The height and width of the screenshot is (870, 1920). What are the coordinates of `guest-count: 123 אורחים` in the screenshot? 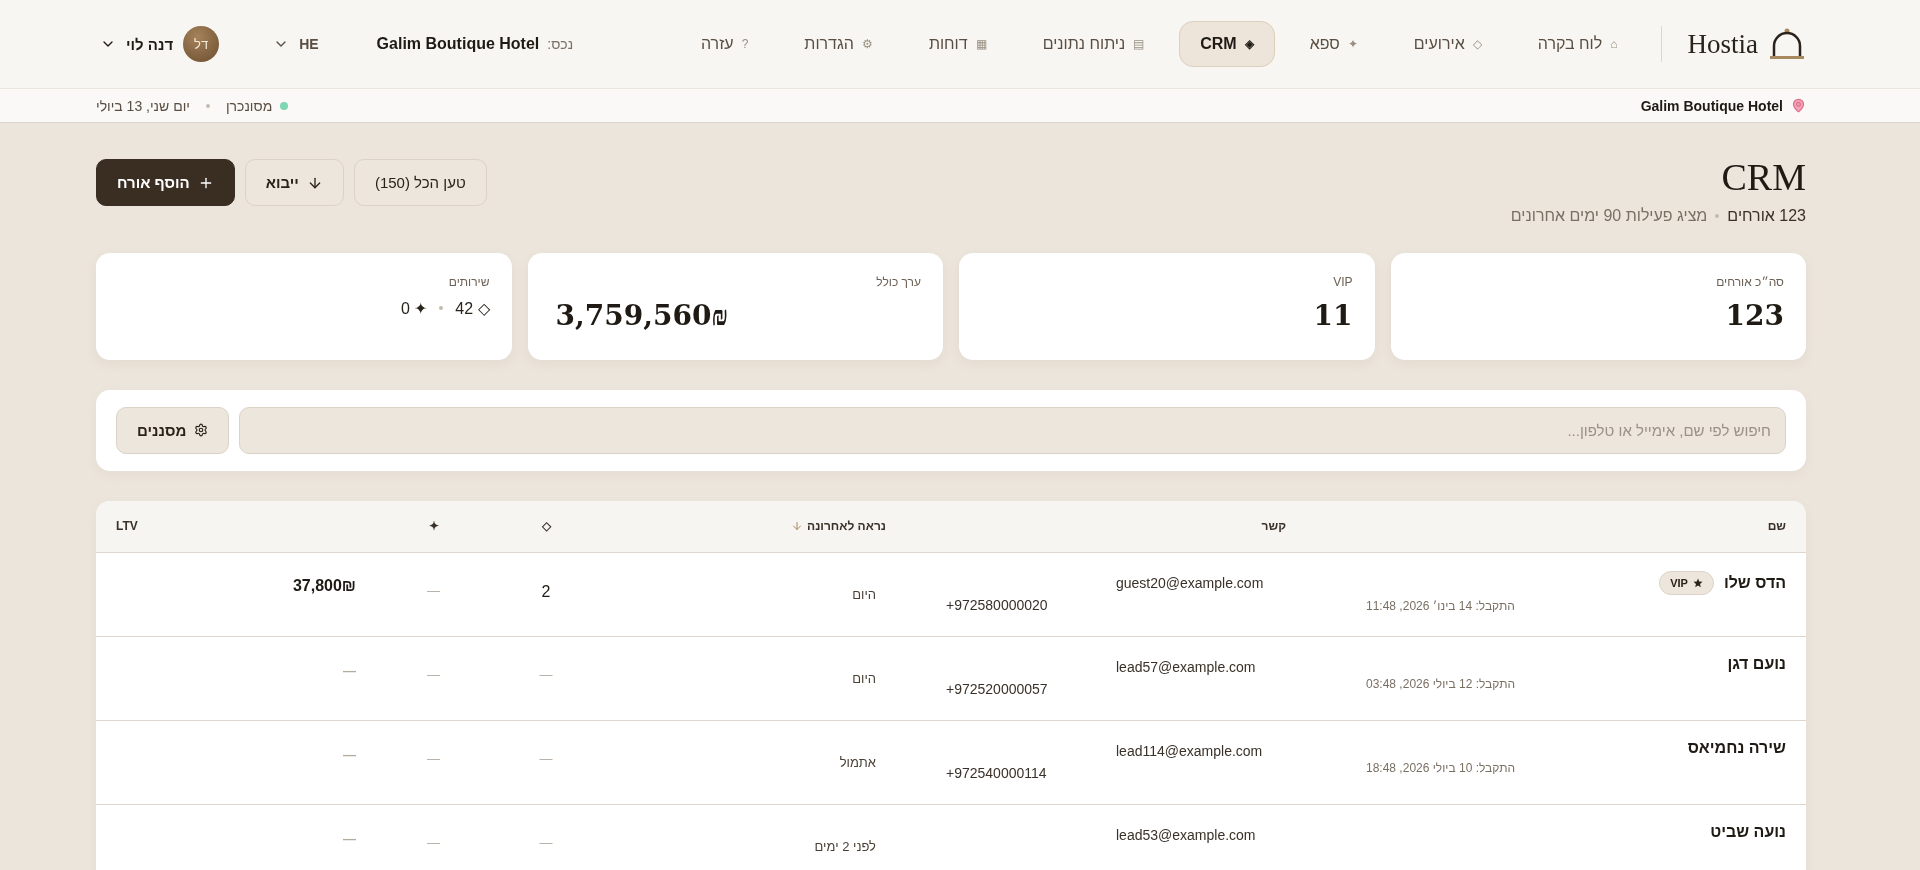 It's located at (1766, 215).